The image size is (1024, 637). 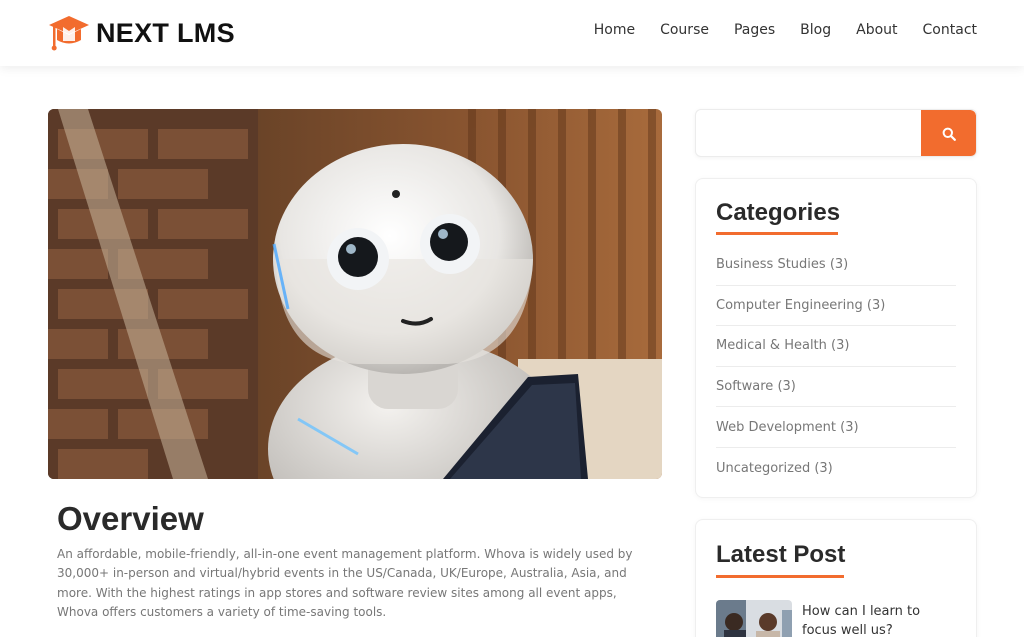 I want to click on search-button, so click(x=948, y=133).